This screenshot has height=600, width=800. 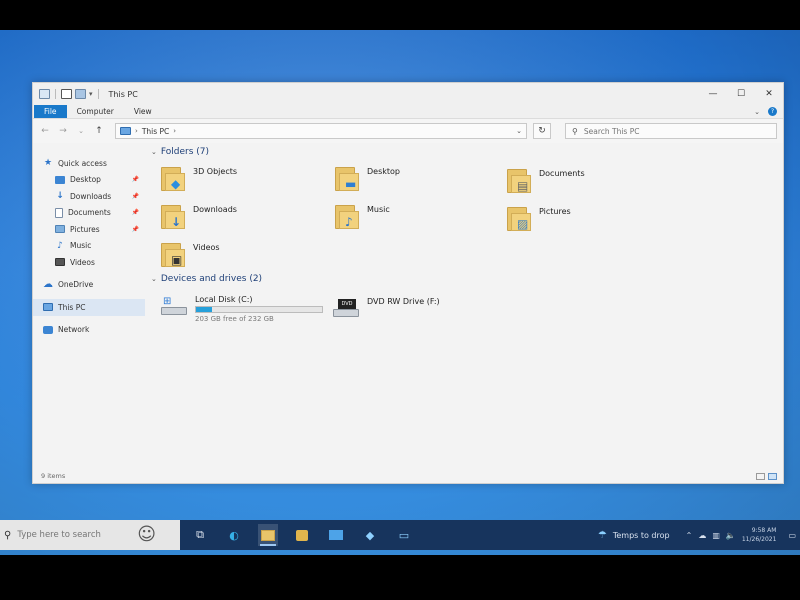 I want to click on window-title: This PC, so click(x=123, y=94).